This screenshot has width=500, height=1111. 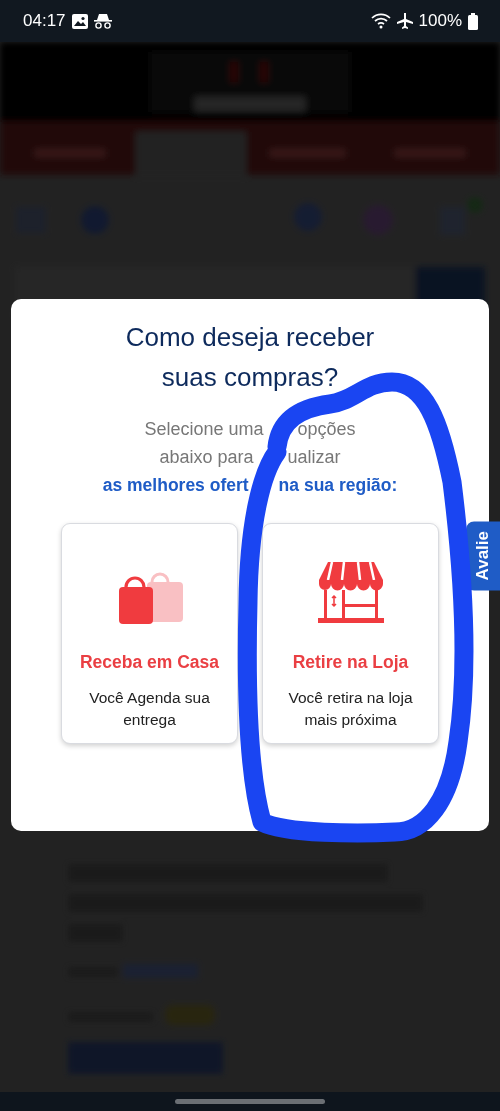 I want to click on modal-title: Como deseja receber suas compras?, so click(x=250, y=357).